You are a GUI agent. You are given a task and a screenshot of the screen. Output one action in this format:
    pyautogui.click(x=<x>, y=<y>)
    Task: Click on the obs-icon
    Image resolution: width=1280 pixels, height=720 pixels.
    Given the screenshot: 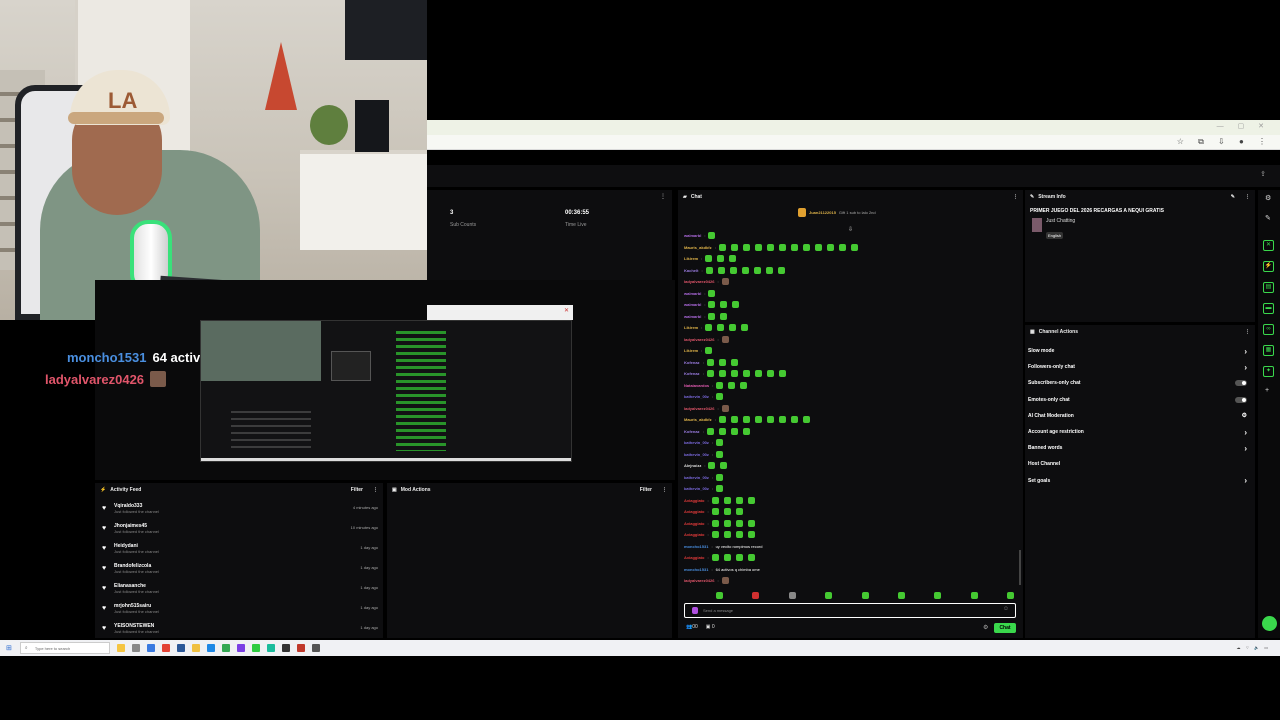 What is the action you would take?
    pyautogui.click(x=285, y=648)
    